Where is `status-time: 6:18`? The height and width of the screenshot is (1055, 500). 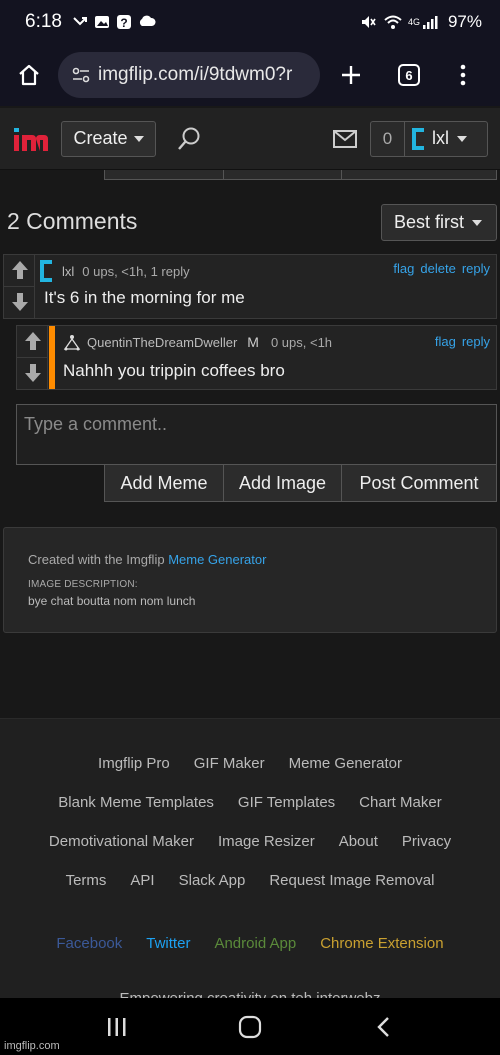
status-time: 6:18 is located at coordinates (43, 21).